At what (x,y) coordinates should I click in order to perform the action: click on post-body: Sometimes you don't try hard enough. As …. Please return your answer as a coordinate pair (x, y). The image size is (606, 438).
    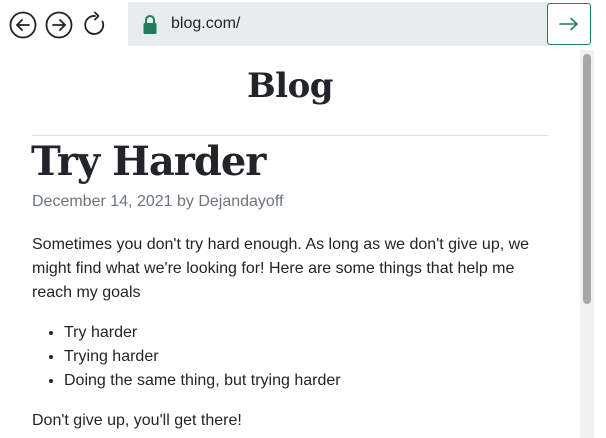
    Looking at the image, I should click on (287, 269).